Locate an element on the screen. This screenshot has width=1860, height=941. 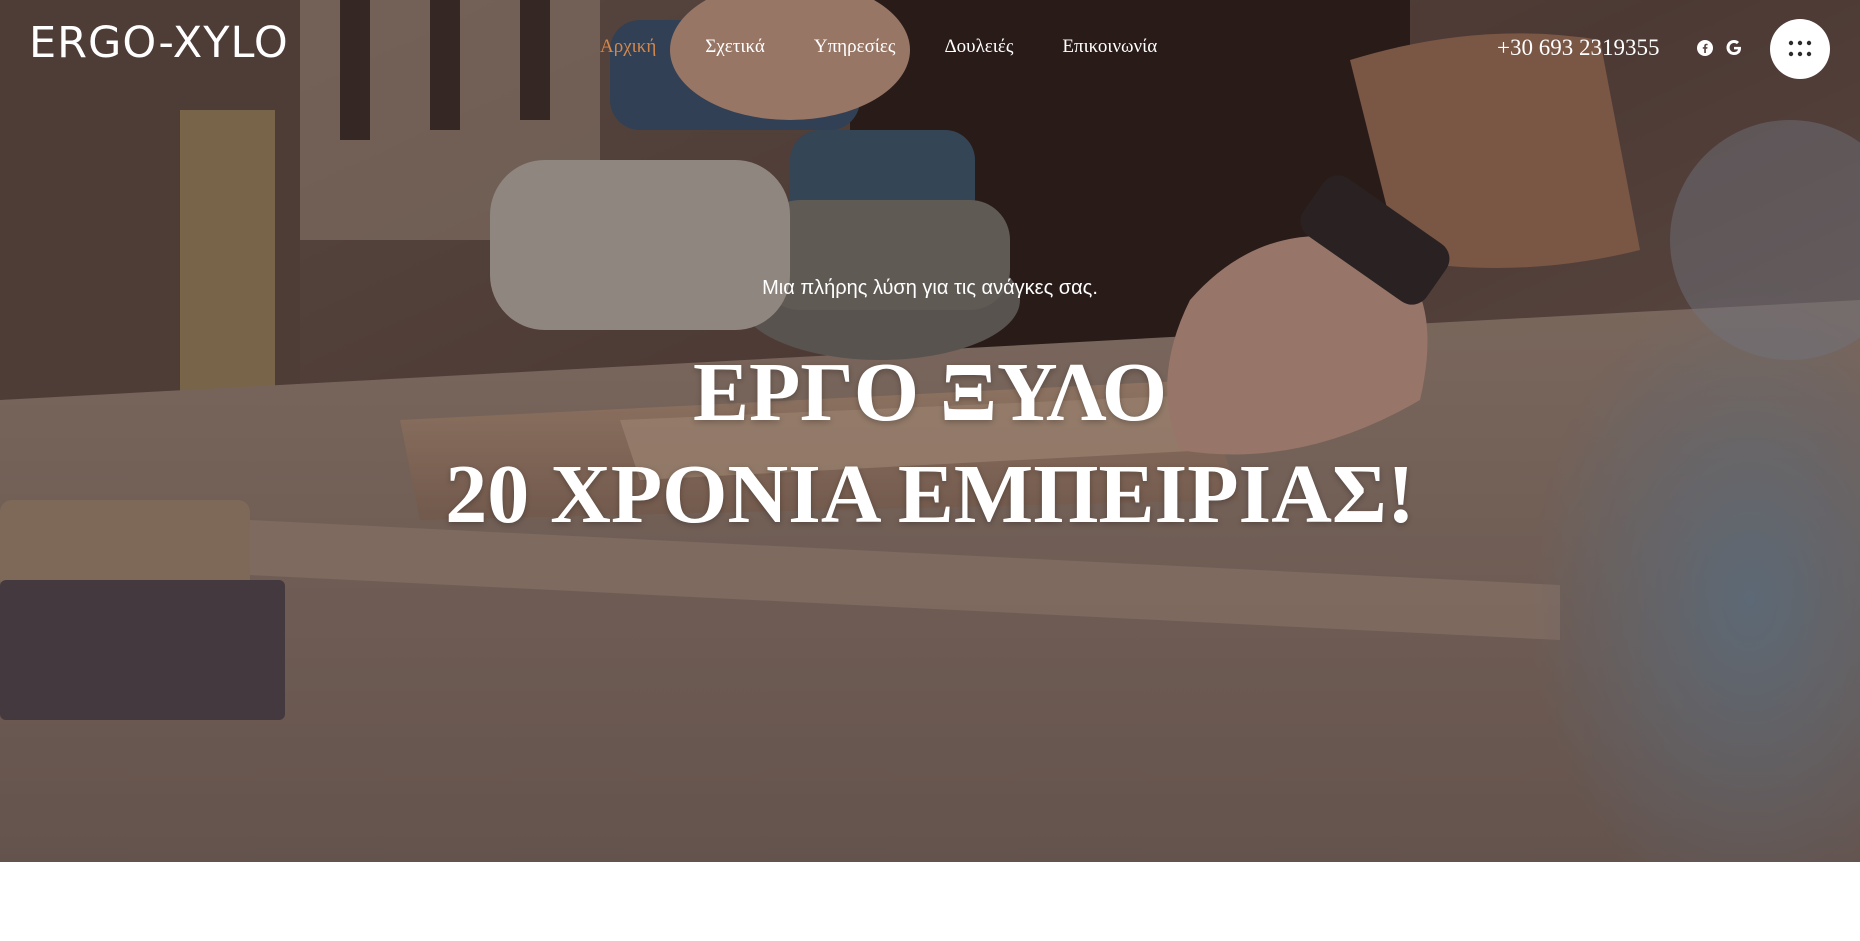
site-logo: ERGO-XYLO is located at coordinates (159, 43).